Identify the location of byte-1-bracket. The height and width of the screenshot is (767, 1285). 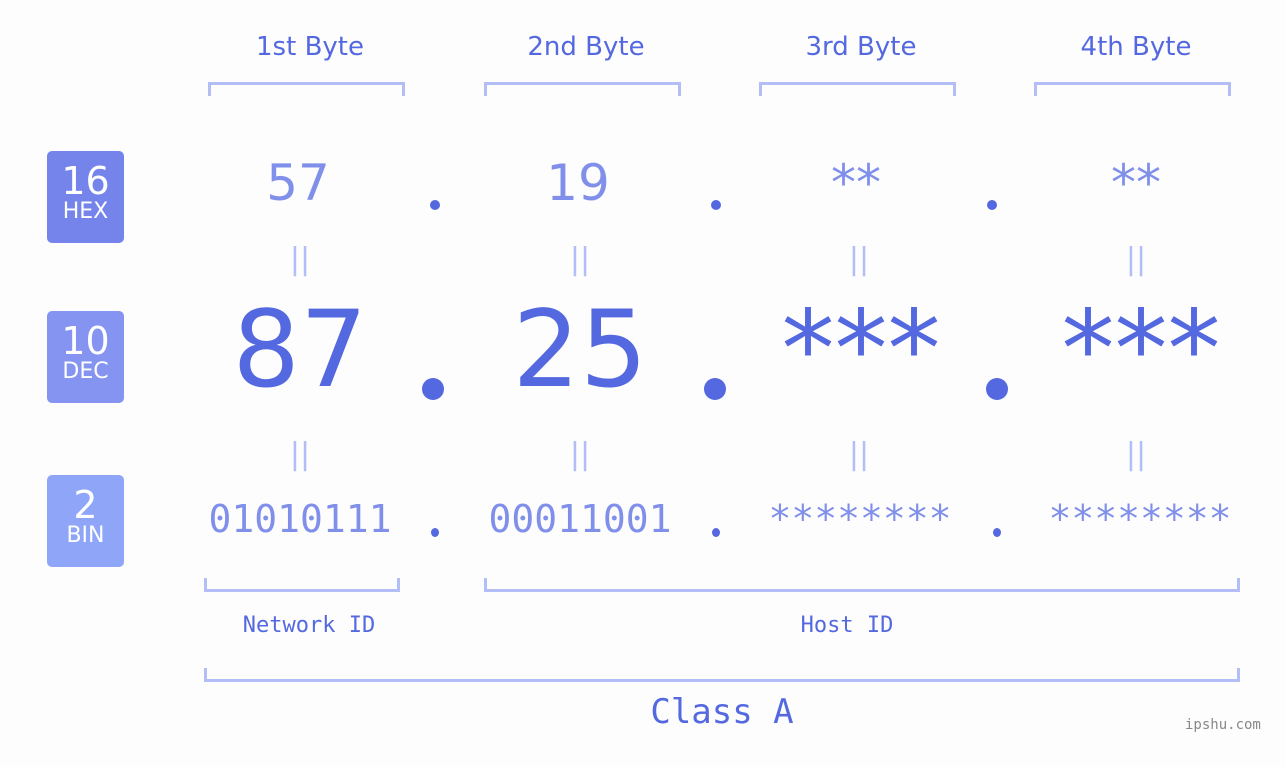
(306, 89).